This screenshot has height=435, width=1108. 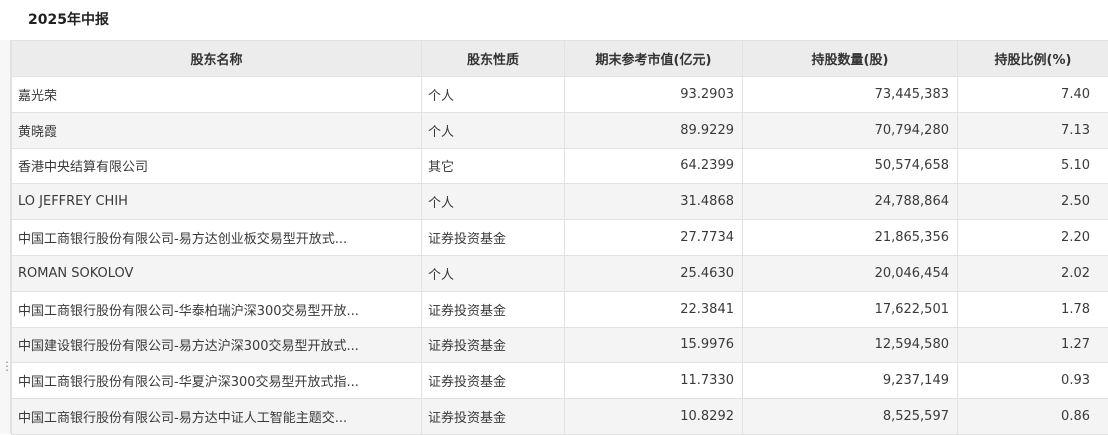 What do you see at coordinates (654, 95) in the screenshot?
I see `market-value: 93.2903` at bounding box center [654, 95].